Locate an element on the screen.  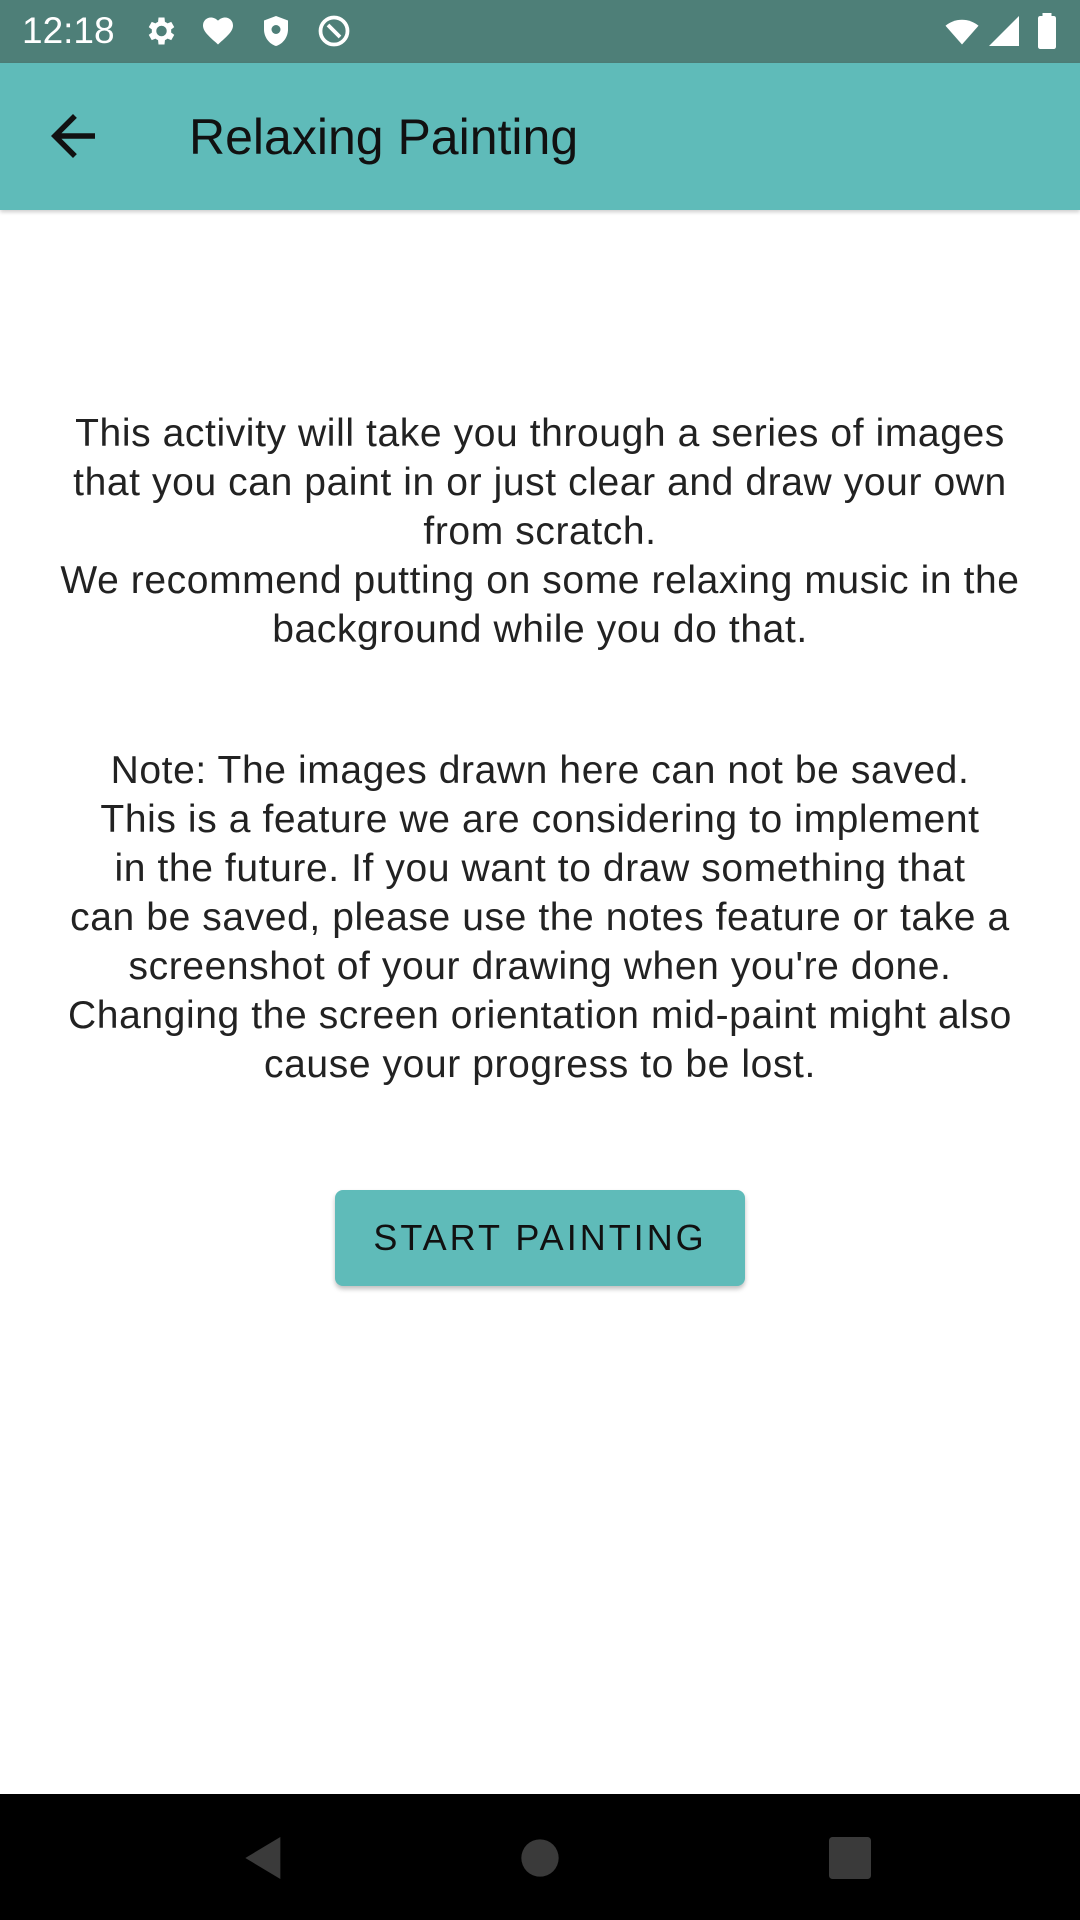
back-triangle-icon is located at coordinates (264, 1858).